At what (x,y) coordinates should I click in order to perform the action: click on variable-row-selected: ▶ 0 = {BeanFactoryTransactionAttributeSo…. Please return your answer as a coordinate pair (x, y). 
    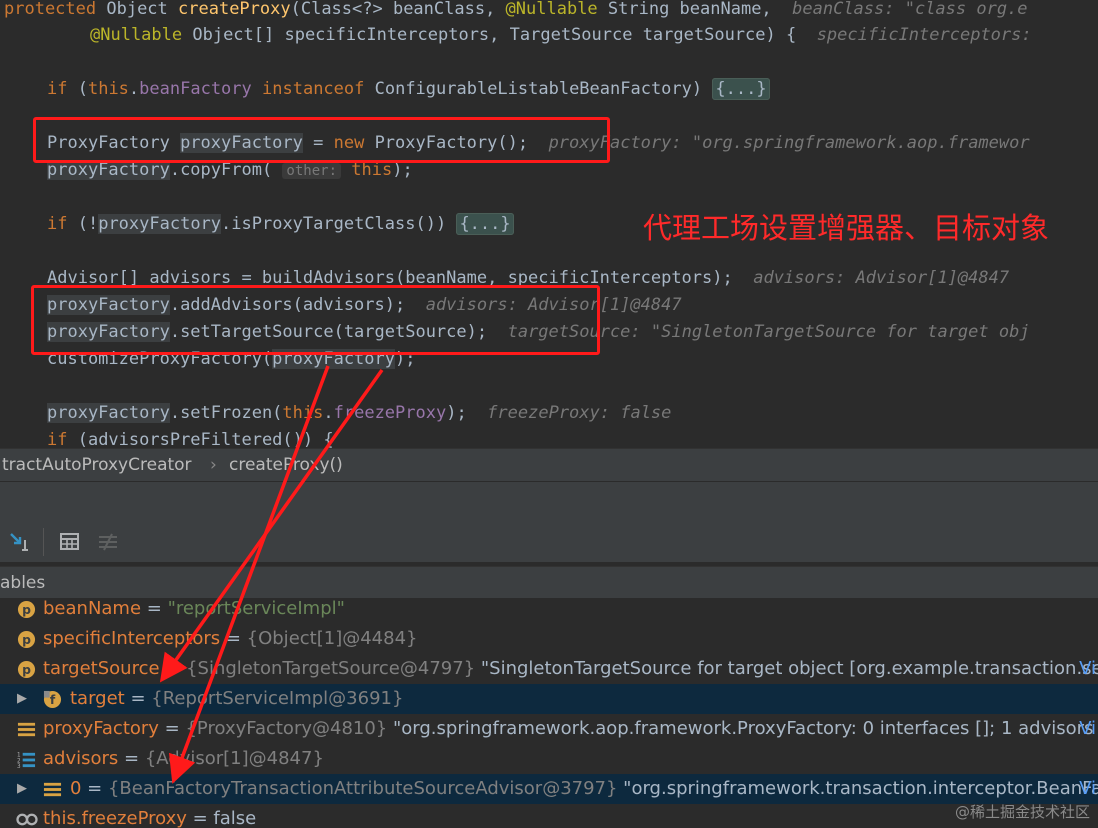
    Looking at the image, I should click on (549, 789).